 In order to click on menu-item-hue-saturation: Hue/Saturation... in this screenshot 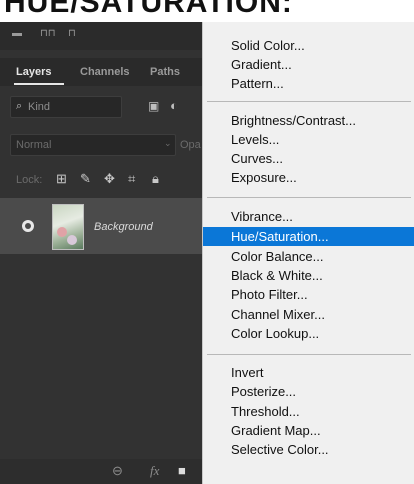, I will do `click(308, 236)`.